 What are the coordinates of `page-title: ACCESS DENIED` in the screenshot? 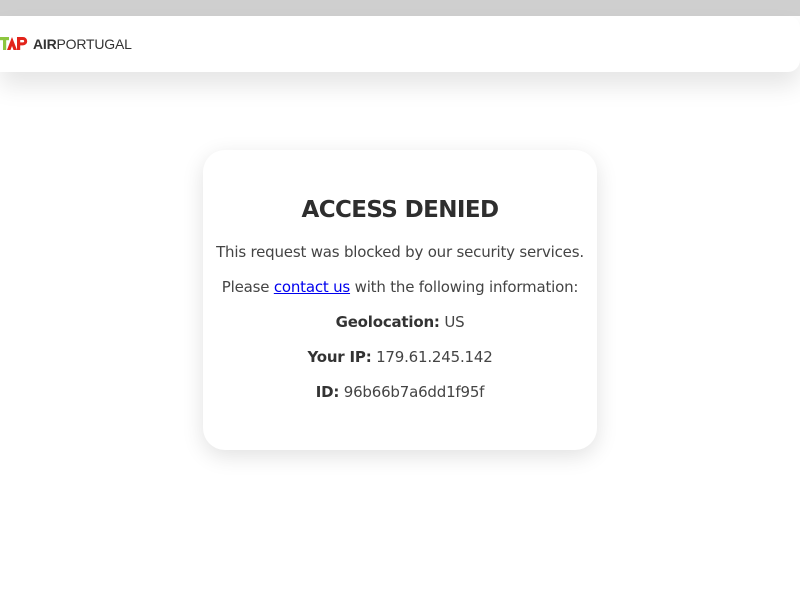 It's located at (400, 210).